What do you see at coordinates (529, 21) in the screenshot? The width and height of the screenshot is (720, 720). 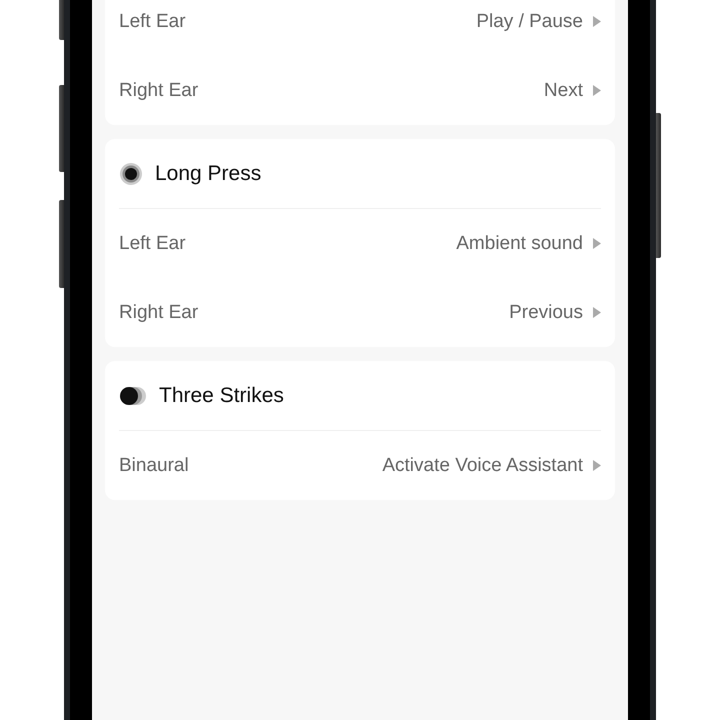 I see `row-value: Play / Pause` at bounding box center [529, 21].